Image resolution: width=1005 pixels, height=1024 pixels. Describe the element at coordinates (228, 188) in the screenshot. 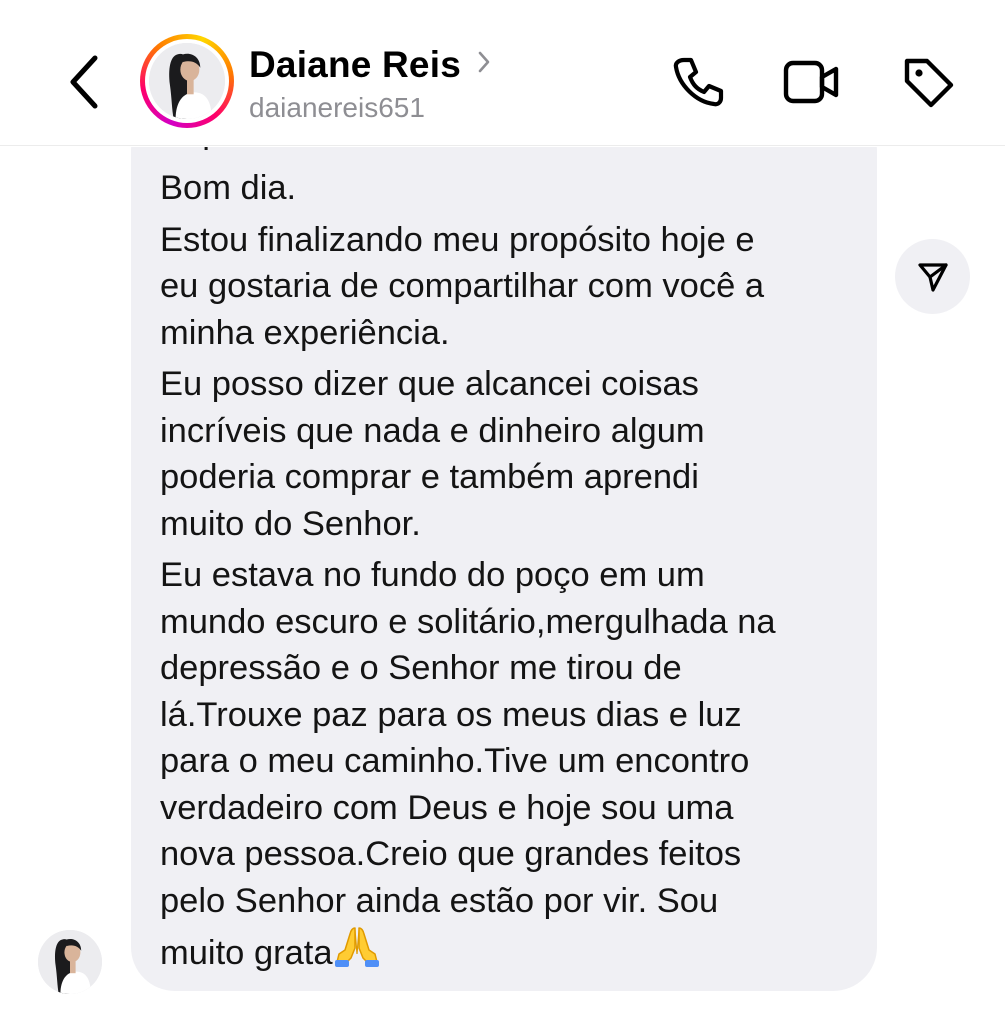

I see `message-paragraph: Bom dia.` at that location.